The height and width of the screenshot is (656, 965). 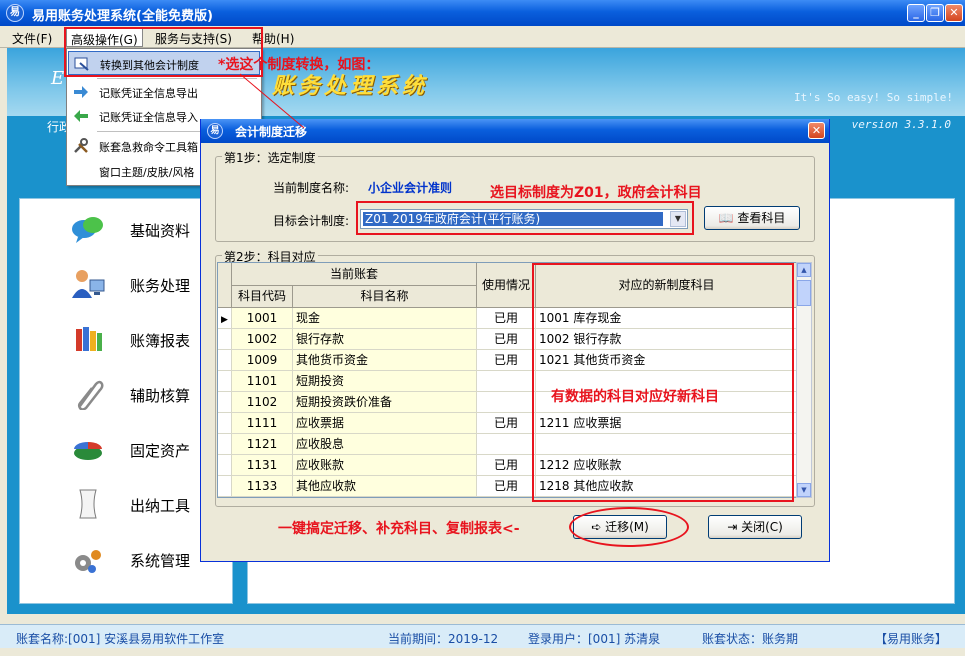 I want to click on step1-legend: 第1步：选定制度, so click(x=270, y=157).